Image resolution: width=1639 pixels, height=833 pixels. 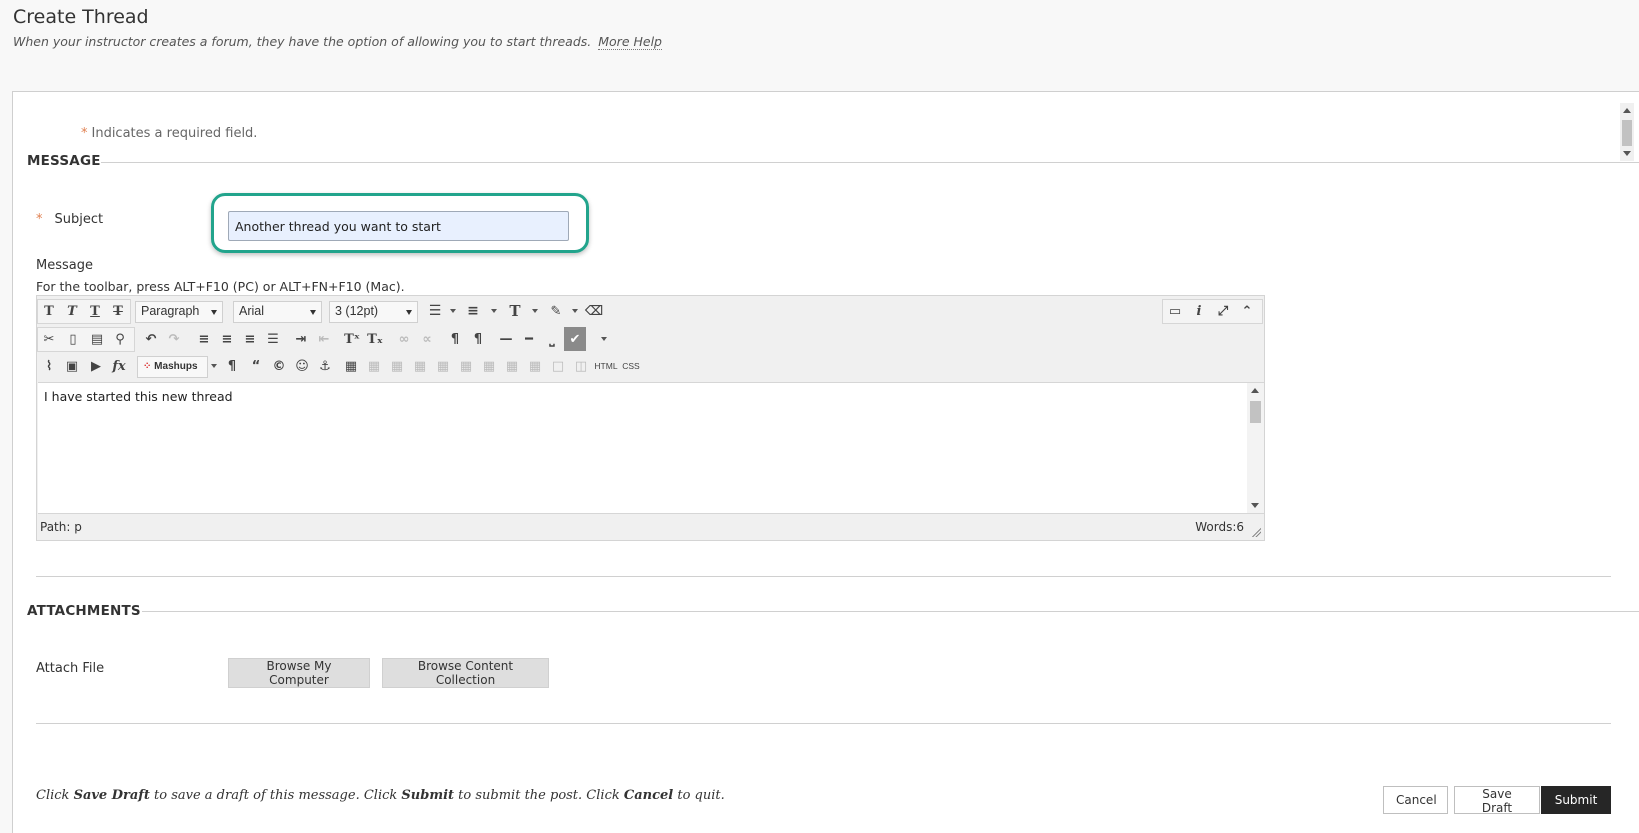 I want to click on emoticon-icon: ☺, so click(x=302, y=366).